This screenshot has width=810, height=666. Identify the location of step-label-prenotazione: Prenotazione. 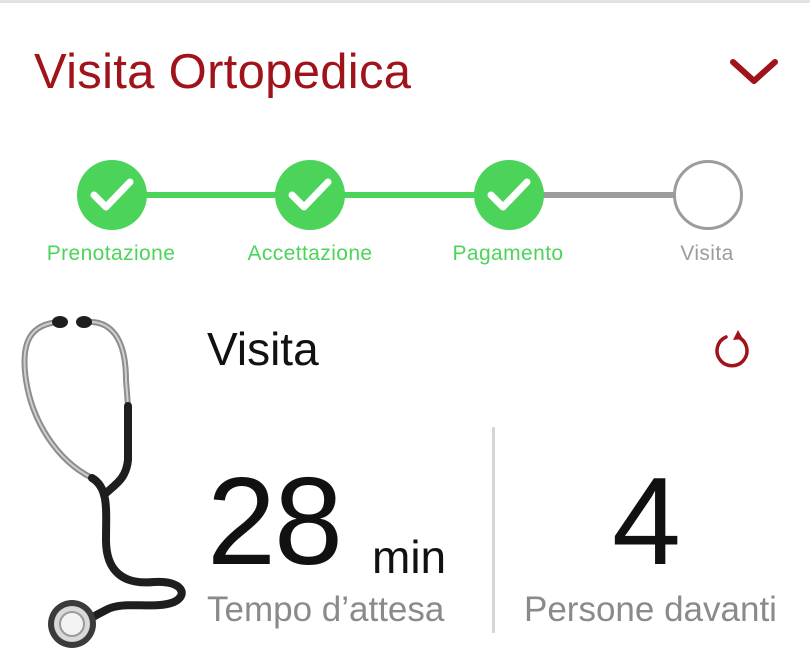
(111, 253).